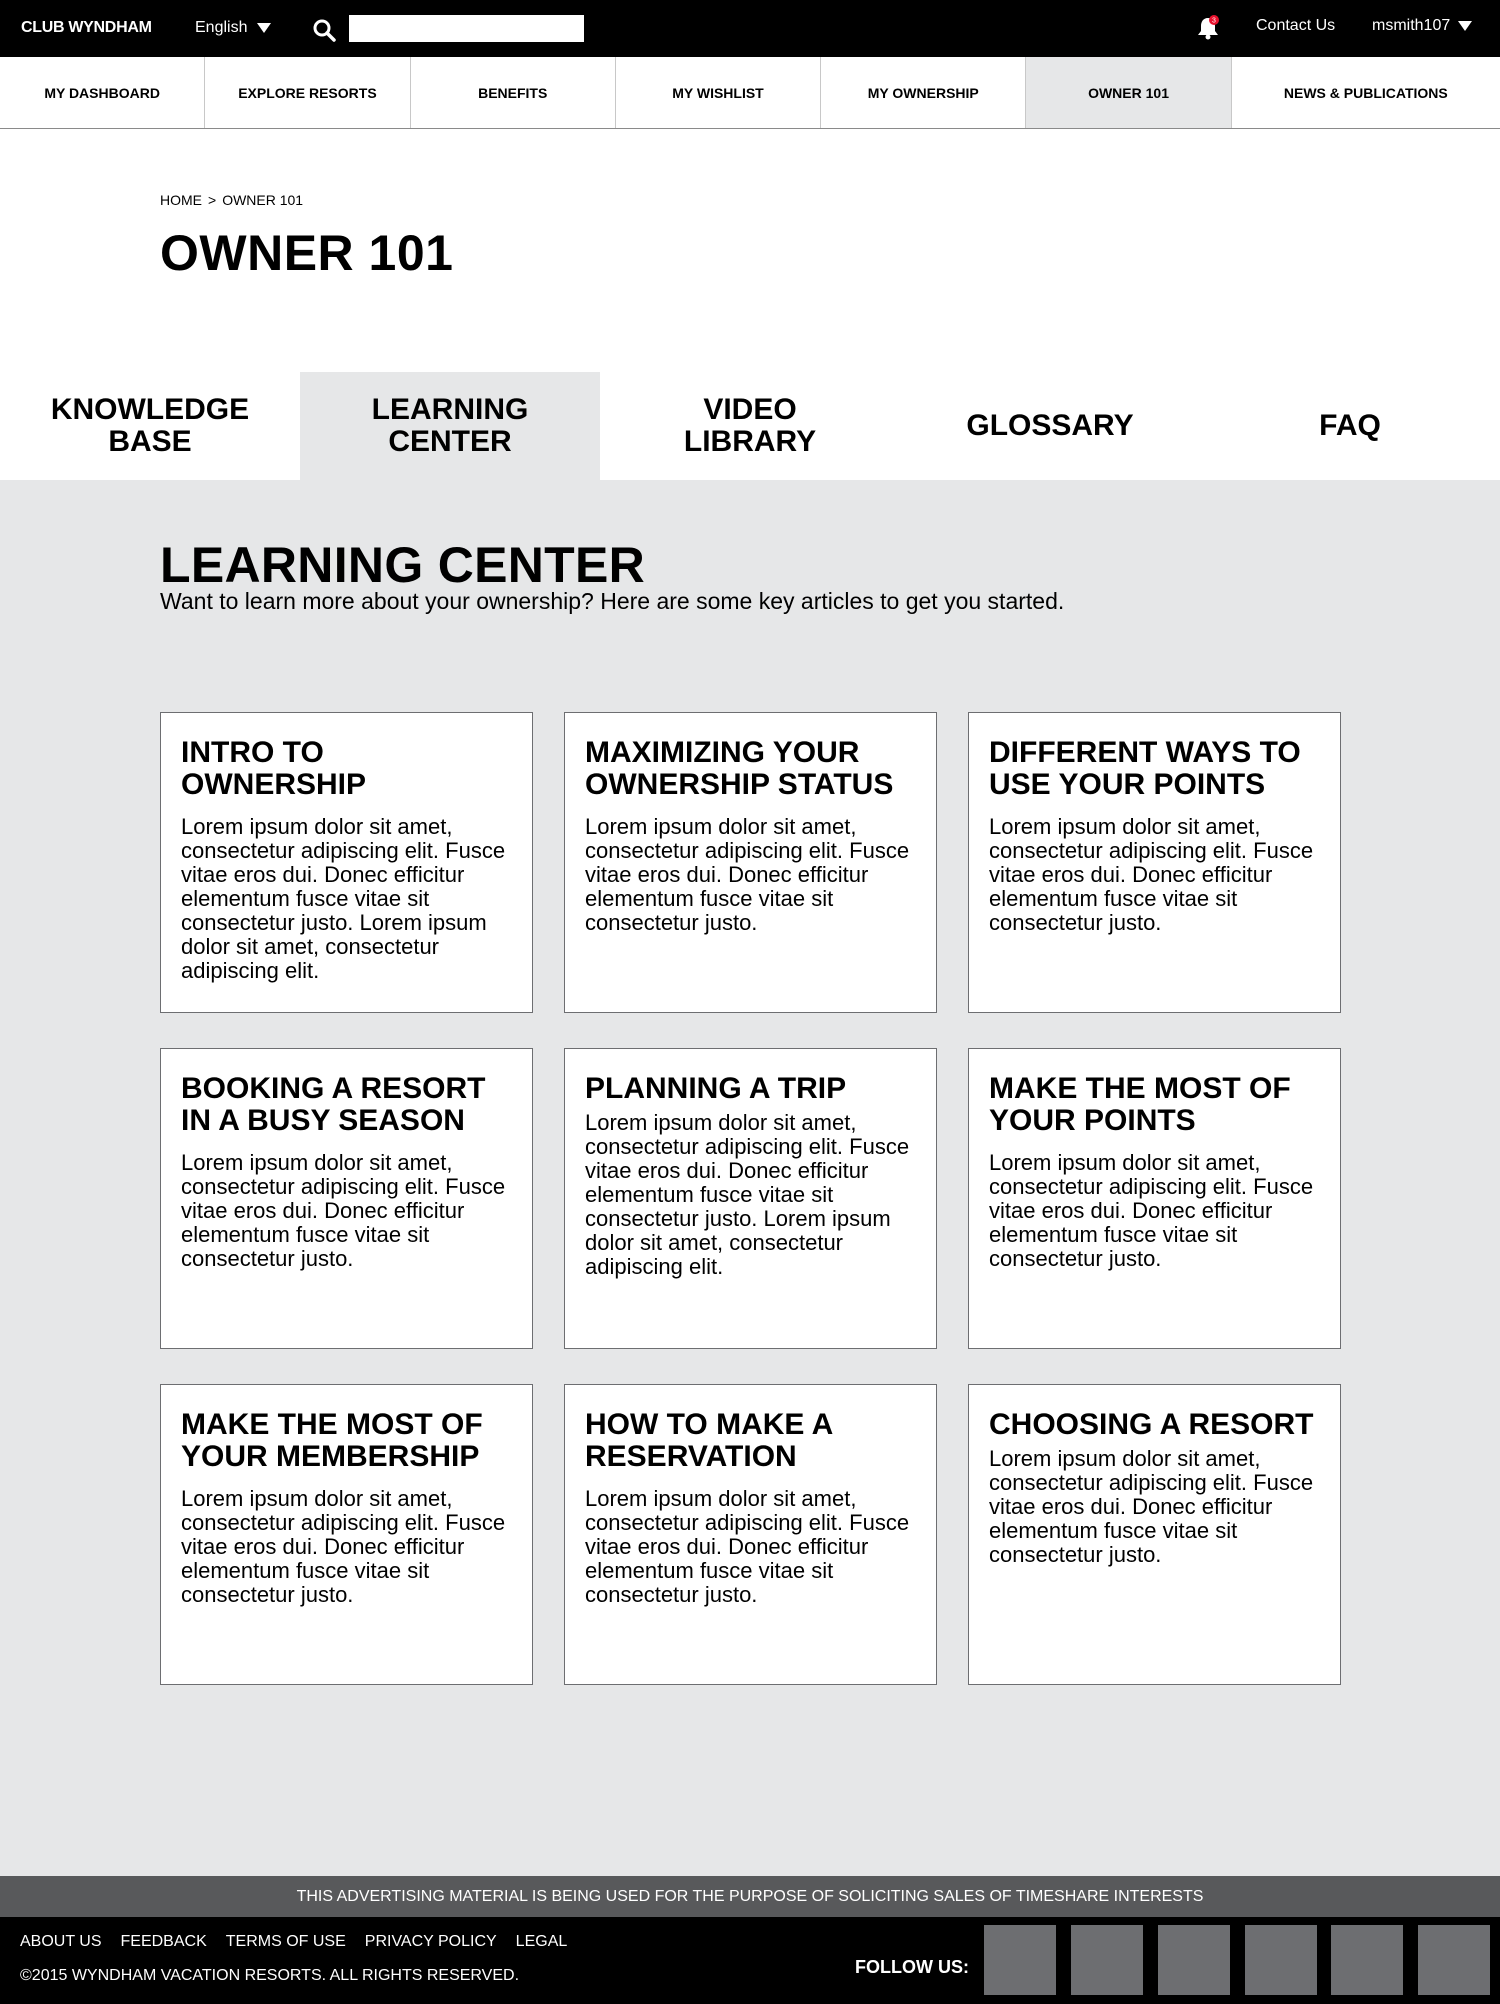  Describe the element at coordinates (103, 92) in the screenshot. I see `nav-item-my-dashboard: MY DASHBOARD` at that location.